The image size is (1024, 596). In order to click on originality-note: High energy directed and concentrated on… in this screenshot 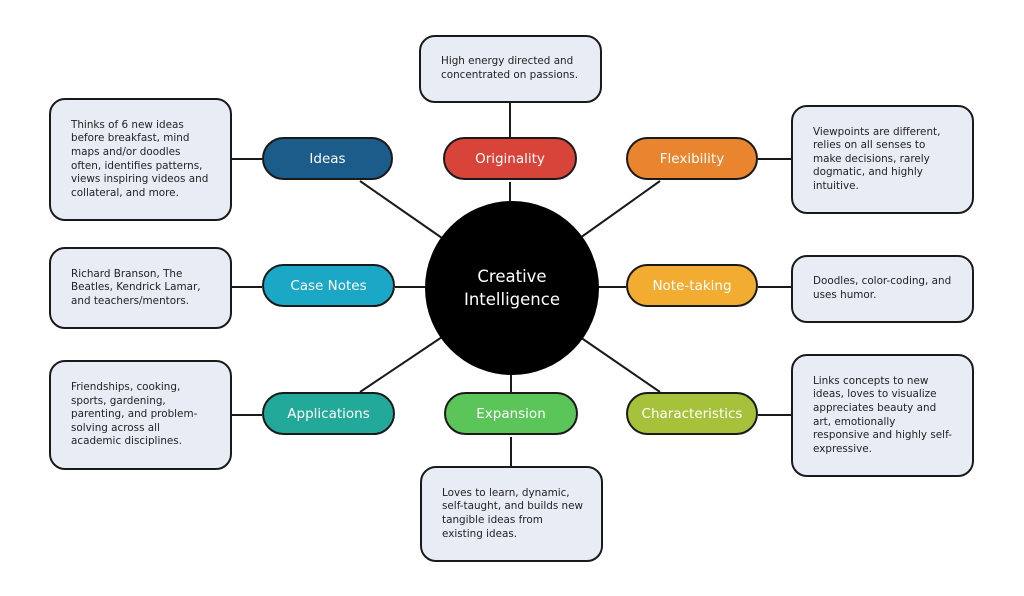, I will do `click(510, 69)`.